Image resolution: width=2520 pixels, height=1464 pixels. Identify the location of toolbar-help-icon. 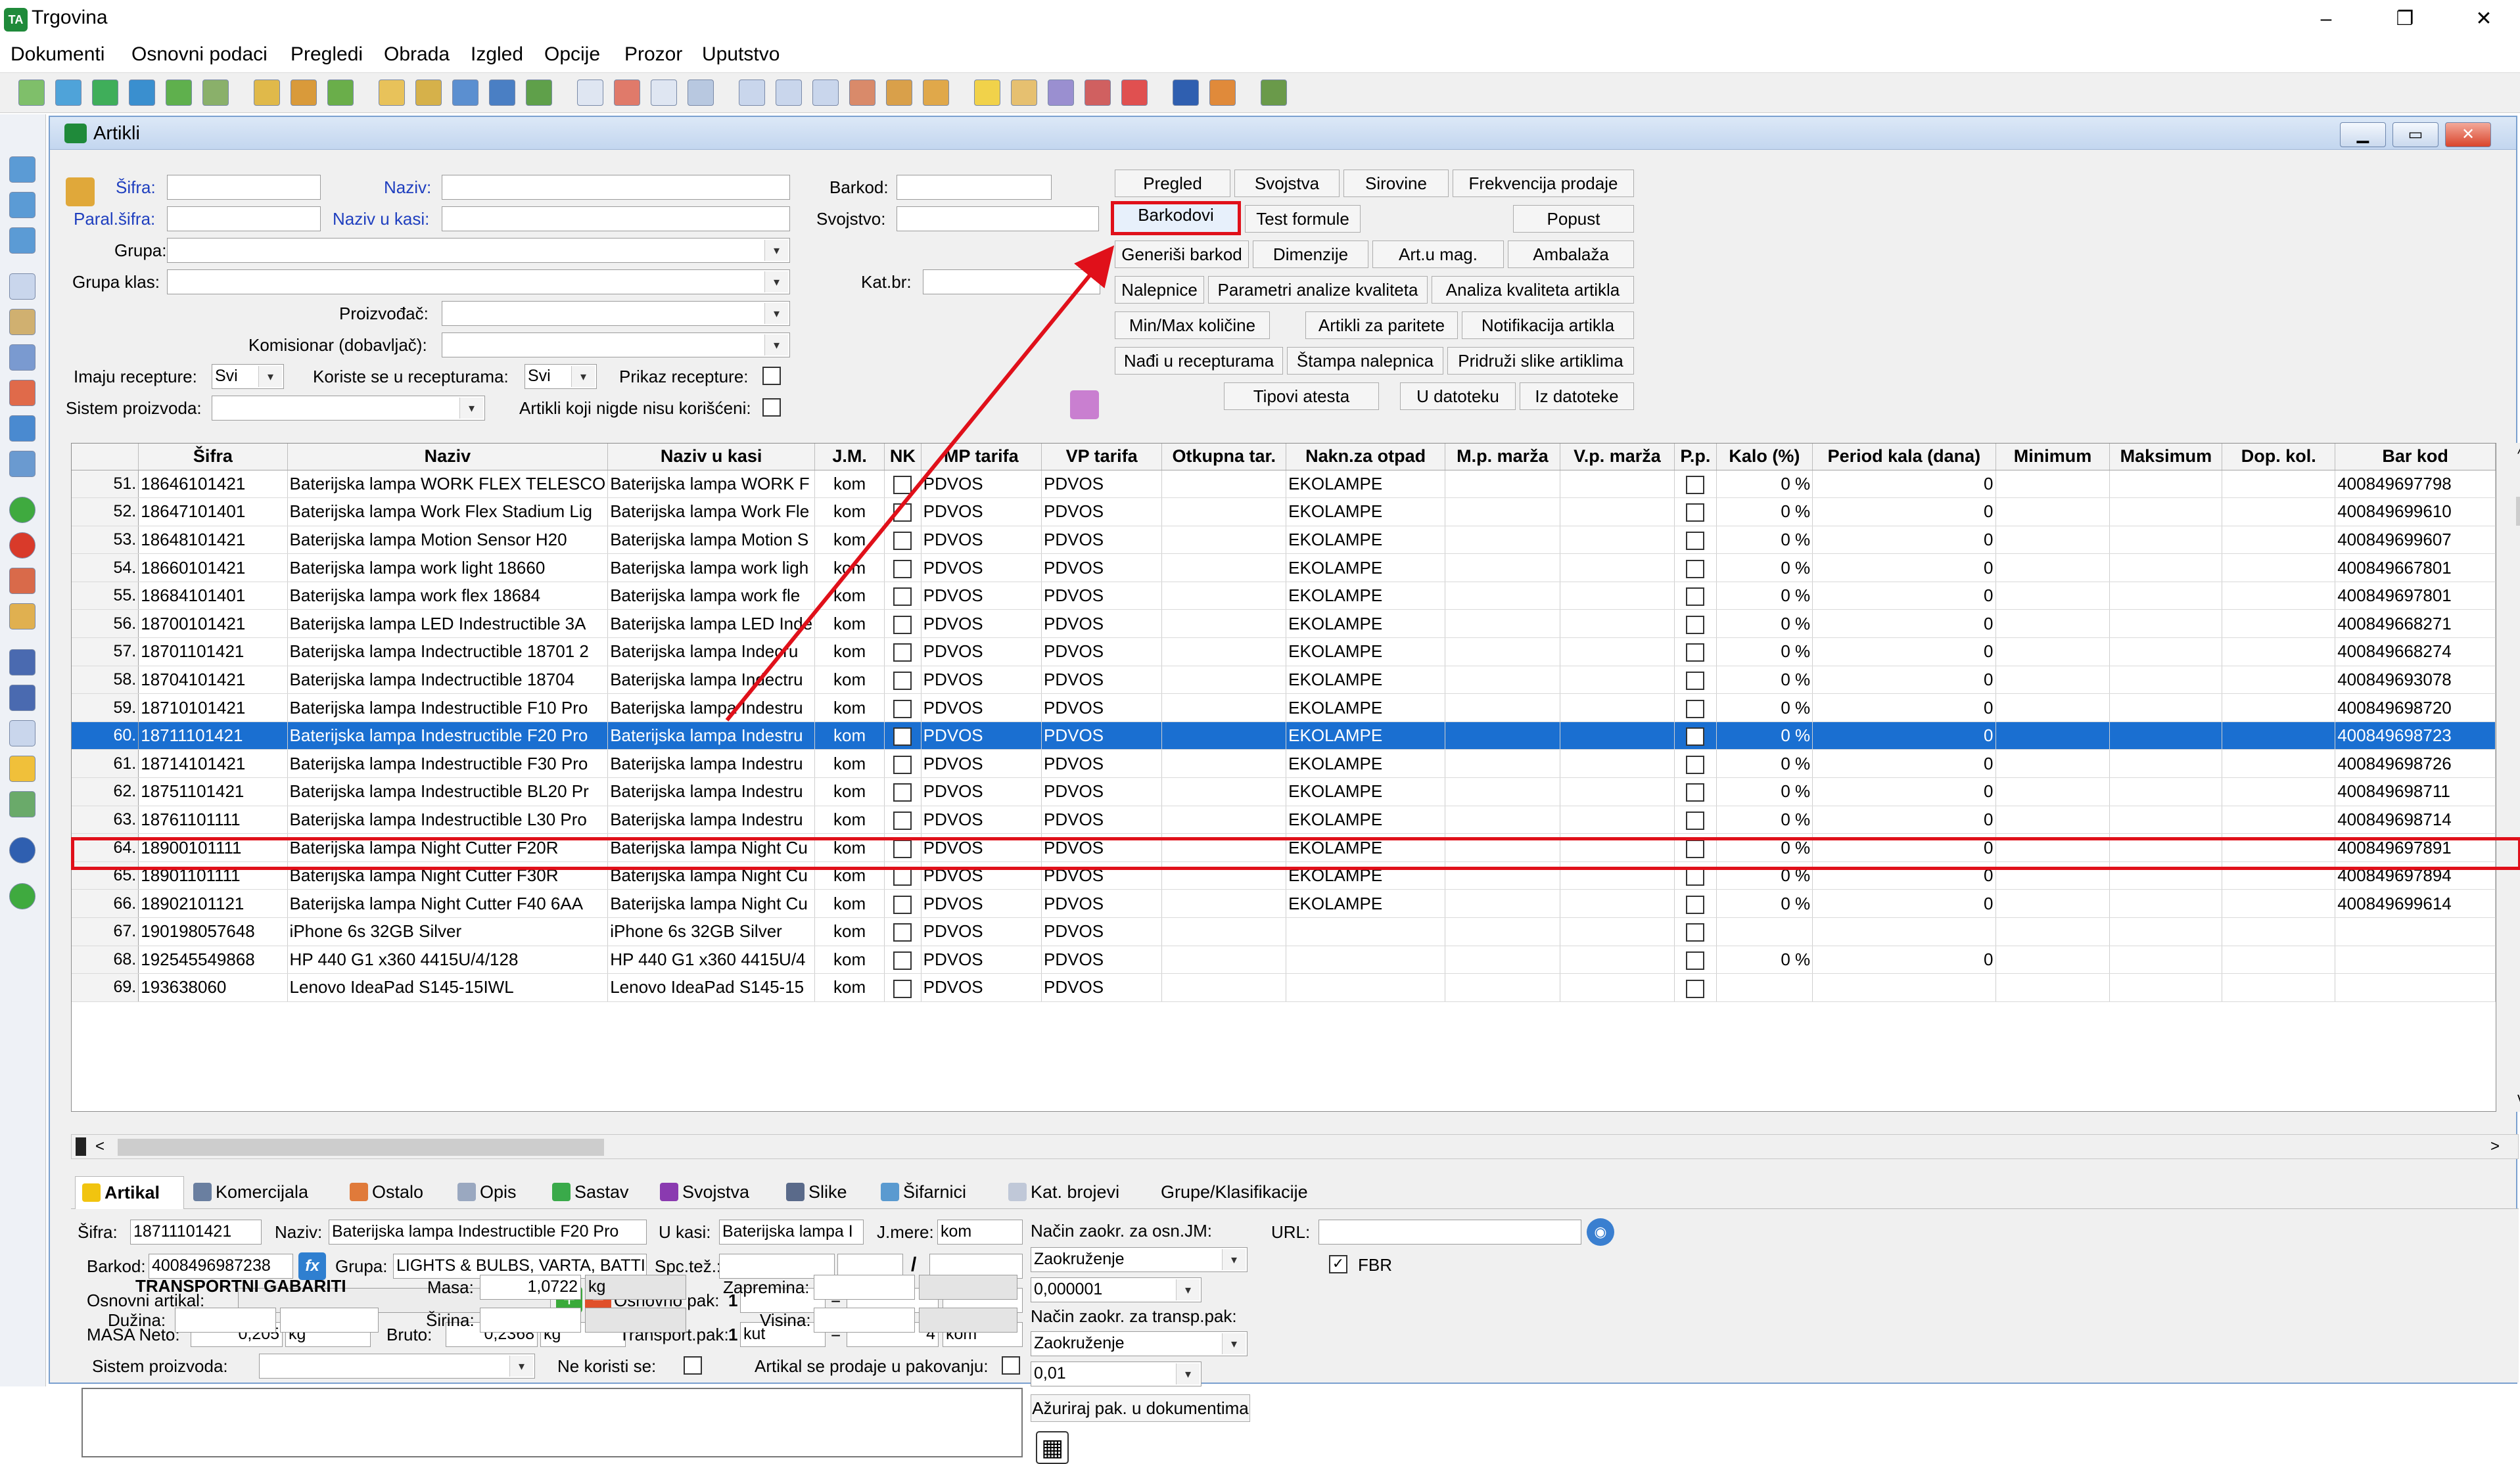
(1186, 93).